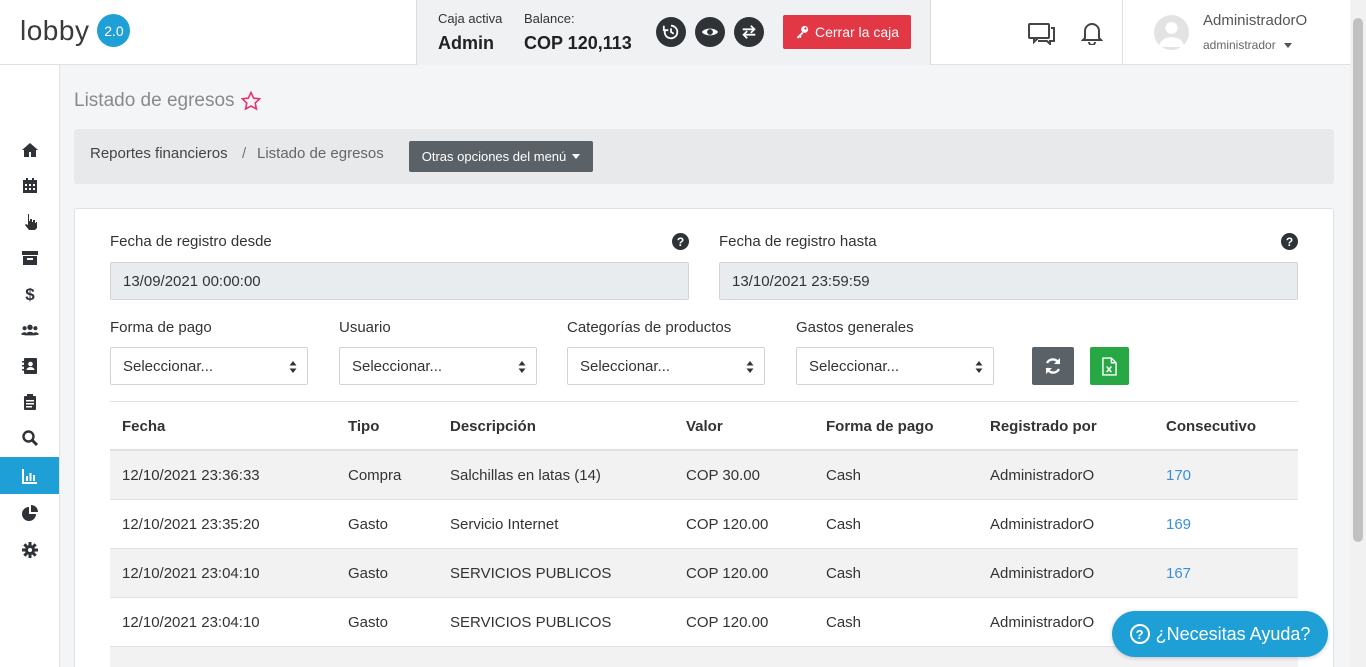 This screenshot has width=1366, height=667. Describe the element at coordinates (1233, 633) in the screenshot. I see `help-widget-label: ¿Necesitas Ayuda?` at that location.